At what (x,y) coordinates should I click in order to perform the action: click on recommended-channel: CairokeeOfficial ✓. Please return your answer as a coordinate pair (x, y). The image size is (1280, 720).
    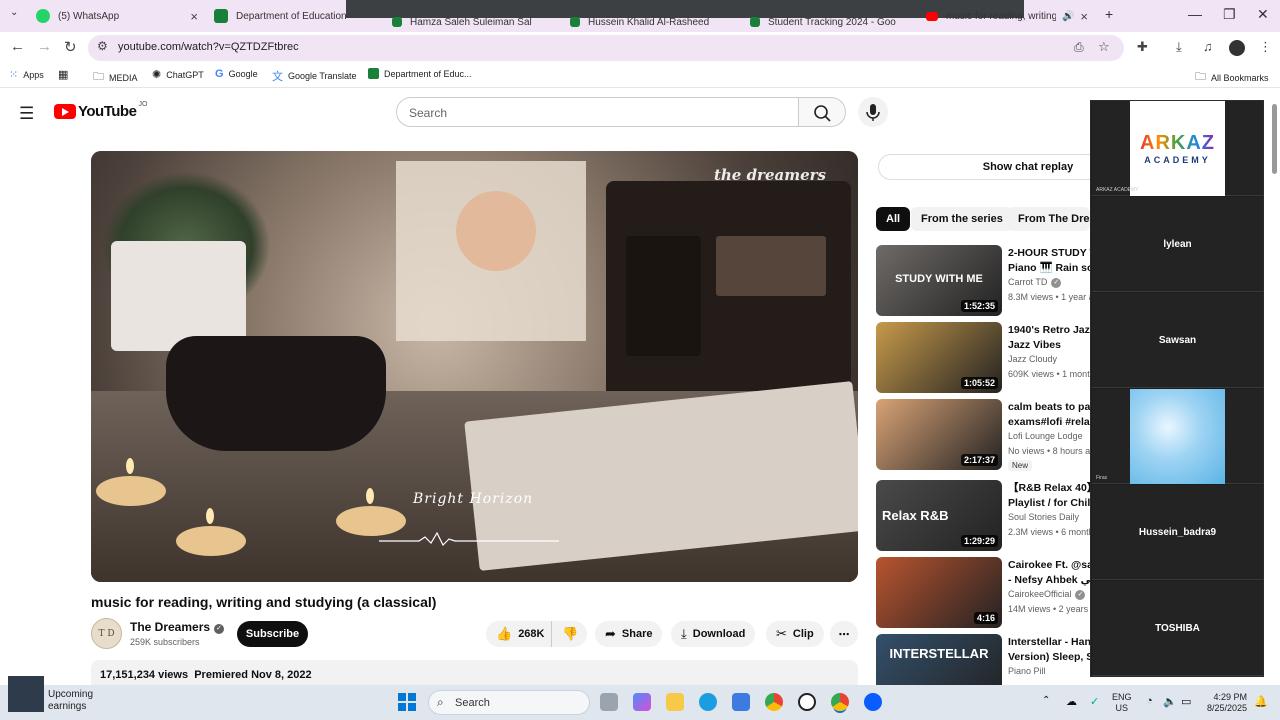
    Looking at the image, I should click on (1047, 594).